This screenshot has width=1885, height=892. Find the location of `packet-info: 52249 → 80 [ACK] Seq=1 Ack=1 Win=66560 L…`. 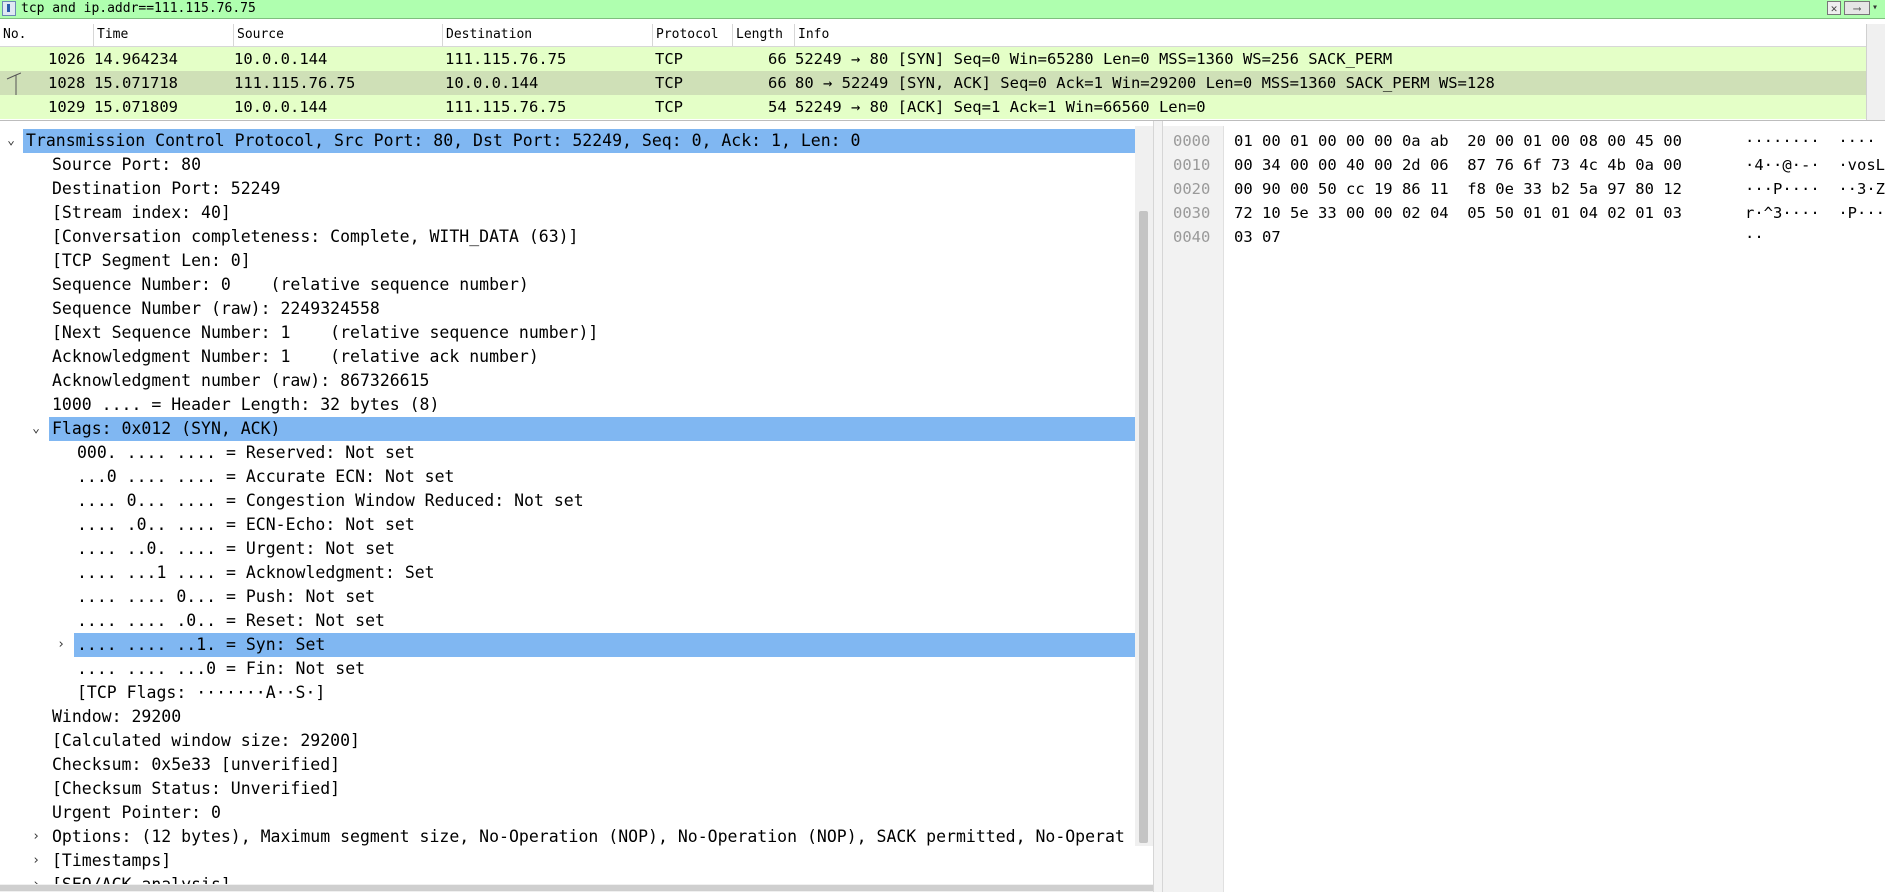

packet-info: 52249 → 80 [ACK] Seq=1 Ack=1 Win=66560 L… is located at coordinates (1000, 107).